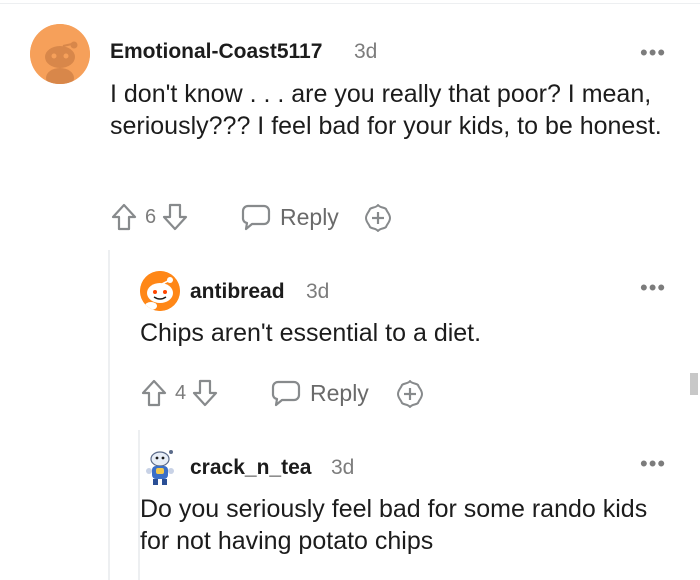  Describe the element at coordinates (216, 52) in the screenshot. I see `username: Emotional-Coast5117` at that location.